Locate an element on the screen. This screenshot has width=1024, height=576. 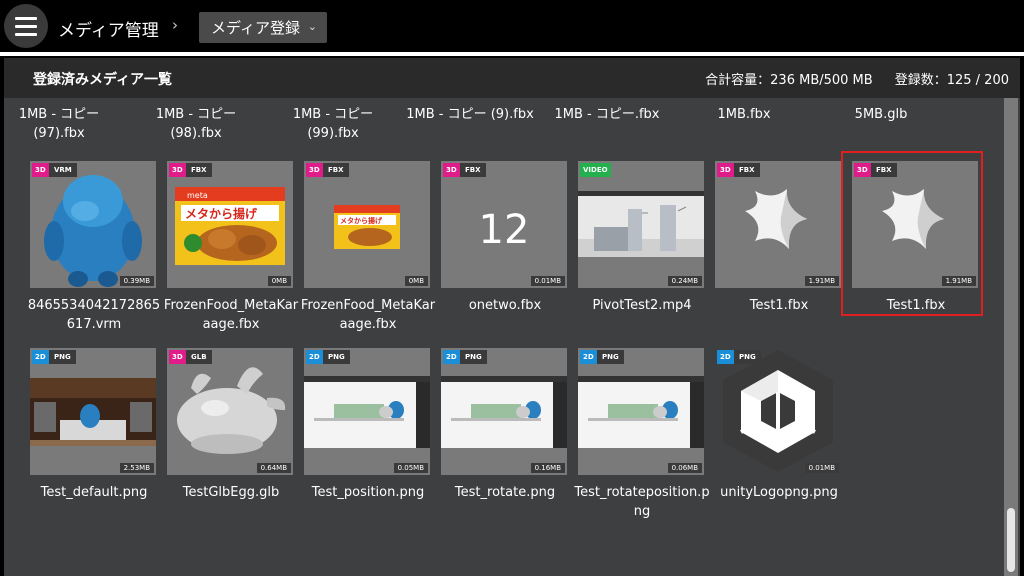
media-thumbnail: メタから揚げ 3D FBX 0MB is located at coordinates (367, 224).